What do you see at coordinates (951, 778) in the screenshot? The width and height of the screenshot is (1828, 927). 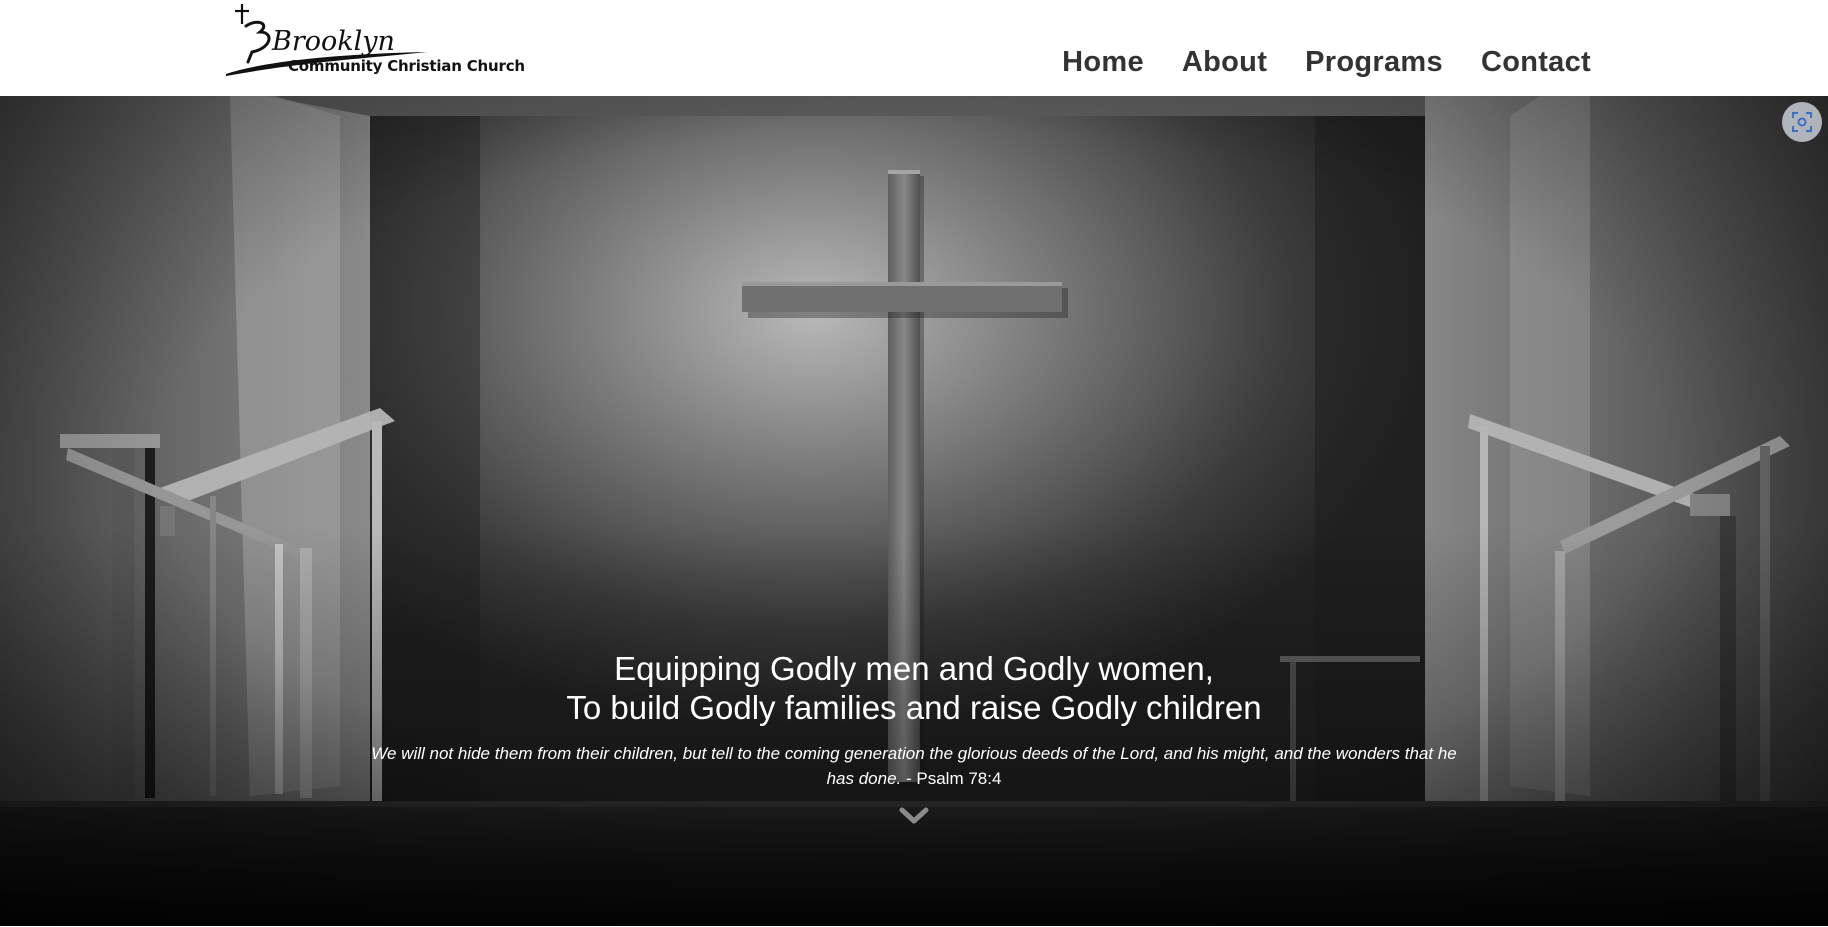 I see `verse-reference: - Psalm 78:4` at bounding box center [951, 778].